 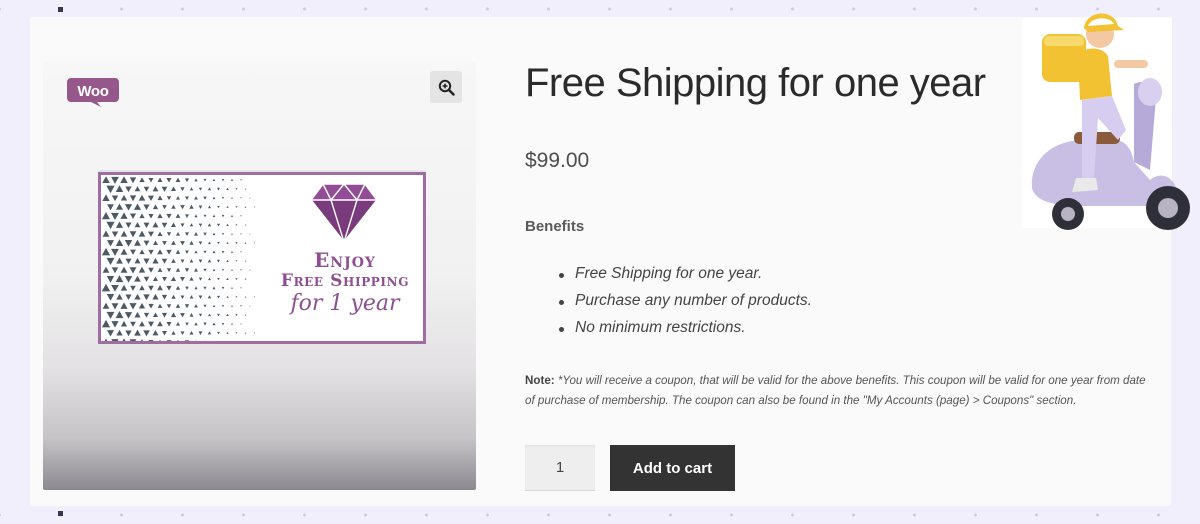 What do you see at coordinates (755, 83) in the screenshot?
I see `product-title: Free Shipping for one year` at bounding box center [755, 83].